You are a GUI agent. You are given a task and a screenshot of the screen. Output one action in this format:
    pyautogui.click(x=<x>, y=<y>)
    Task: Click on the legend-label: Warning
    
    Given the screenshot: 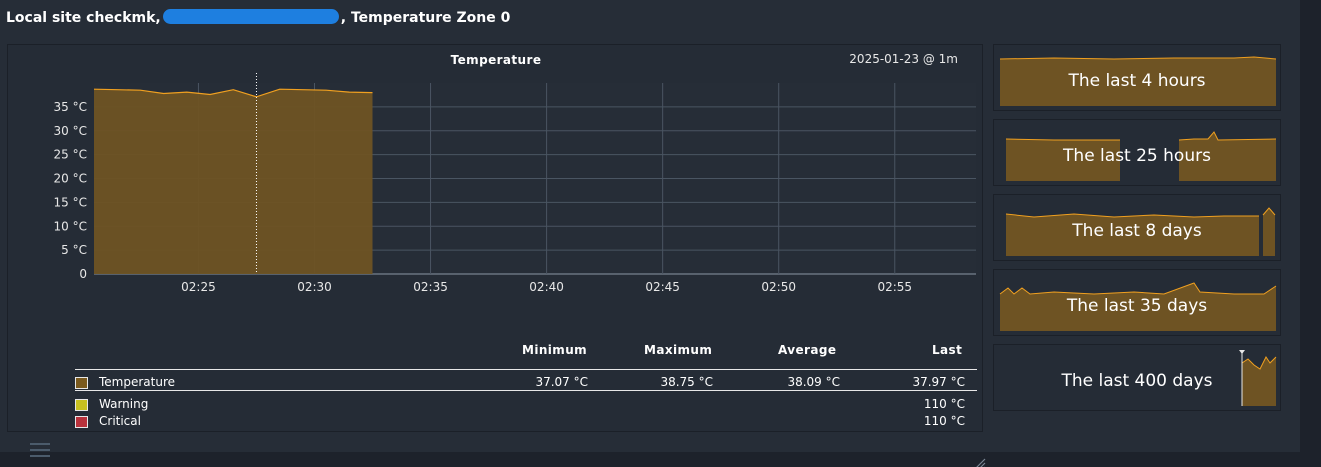 What is the action you would take?
    pyautogui.click(x=124, y=404)
    